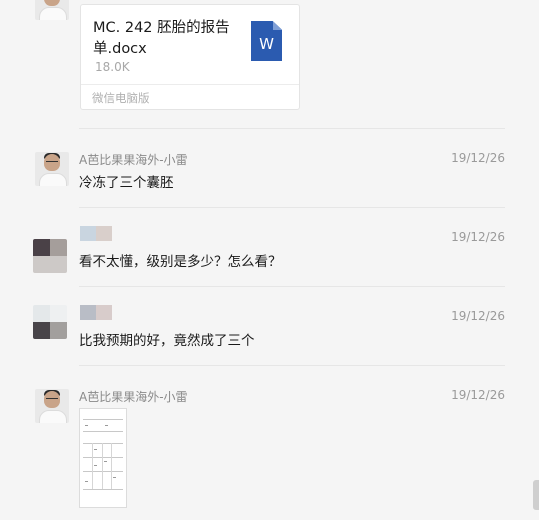 The height and width of the screenshot is (520, 539). Describe the element at coordinates (52, 3) in the screenshot. I see `avatar-face` at that location.